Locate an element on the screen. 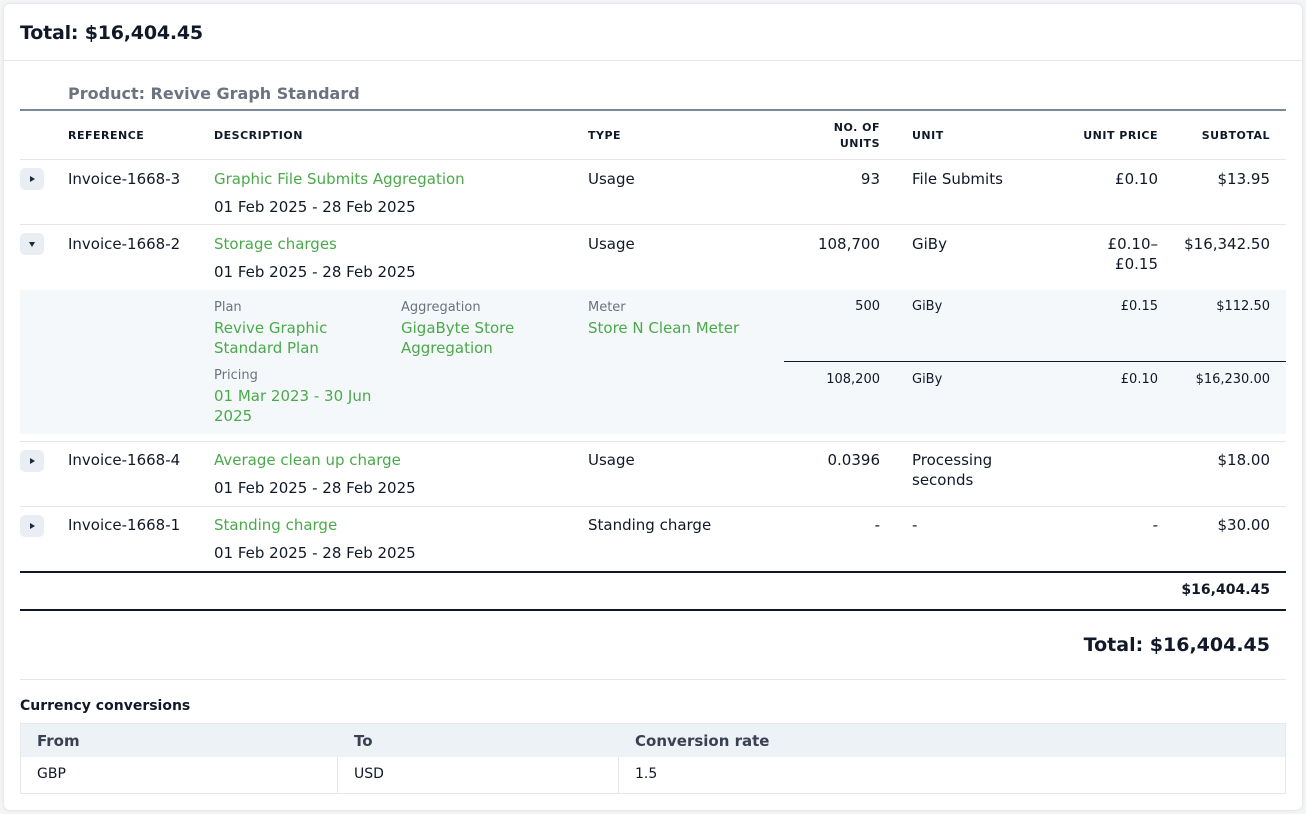 This screenshot has width=1306, height=814. row-reference: Invoice-1668-1 is located at coordinates (124, 525).